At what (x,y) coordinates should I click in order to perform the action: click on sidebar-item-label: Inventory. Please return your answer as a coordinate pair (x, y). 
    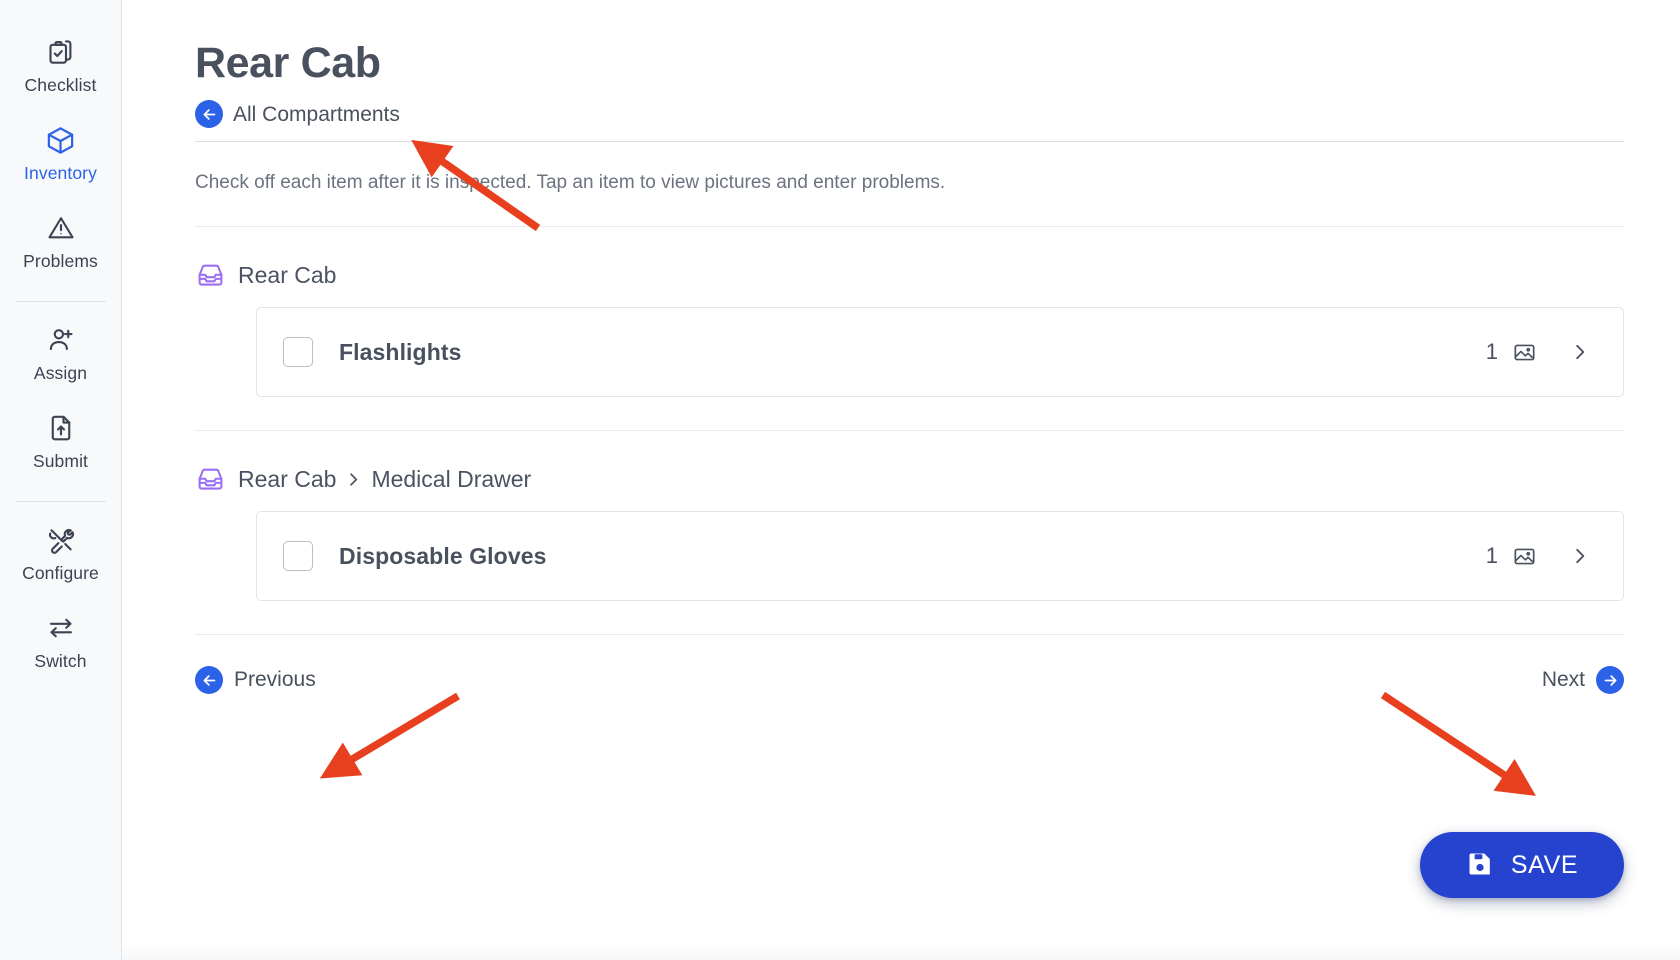
    Looking at the image, I should click on (60, 173).